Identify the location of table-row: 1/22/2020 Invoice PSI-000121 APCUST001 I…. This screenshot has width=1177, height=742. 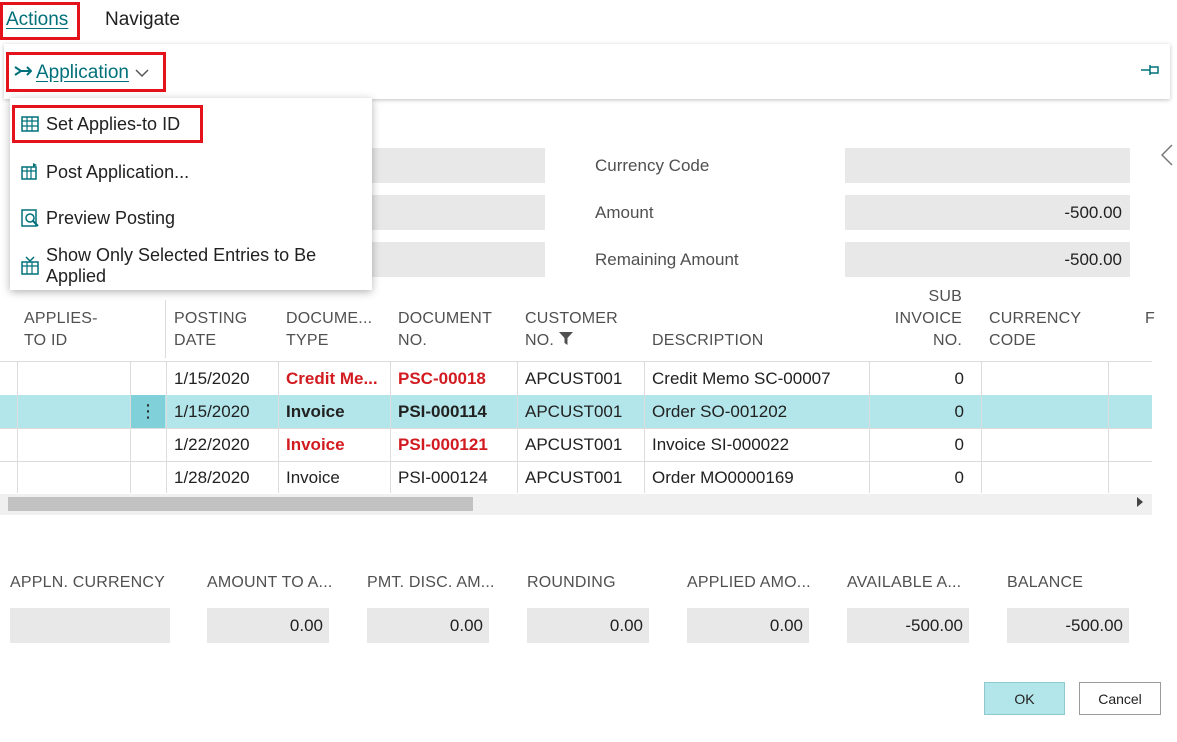
(576, 445).